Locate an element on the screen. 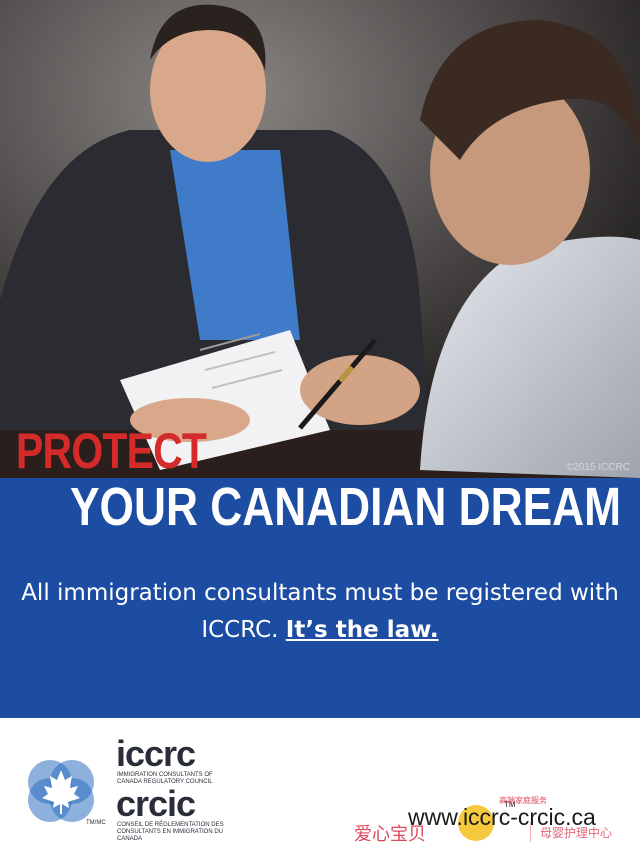  copyright-notice: ©2015 ICCRC is located at coordinates (597, 467).